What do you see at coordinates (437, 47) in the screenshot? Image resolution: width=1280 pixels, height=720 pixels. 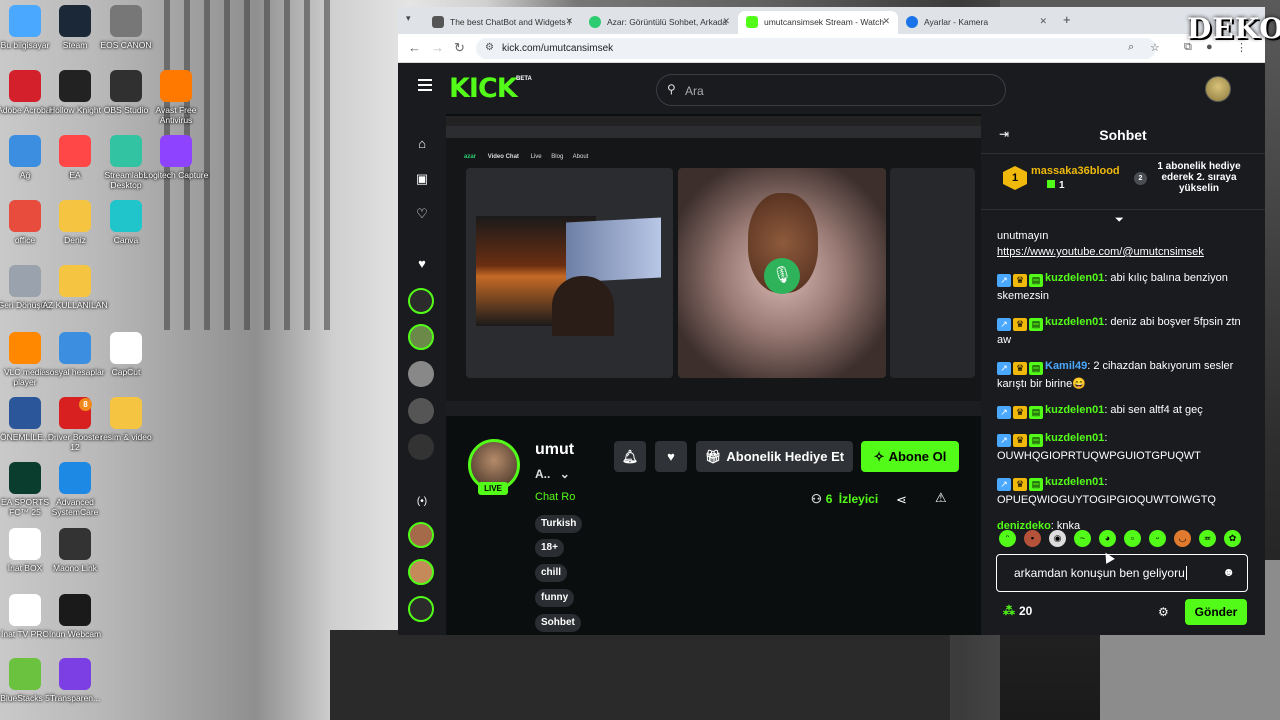 I see `forward-icon: →` at bounding box center [437, 47].